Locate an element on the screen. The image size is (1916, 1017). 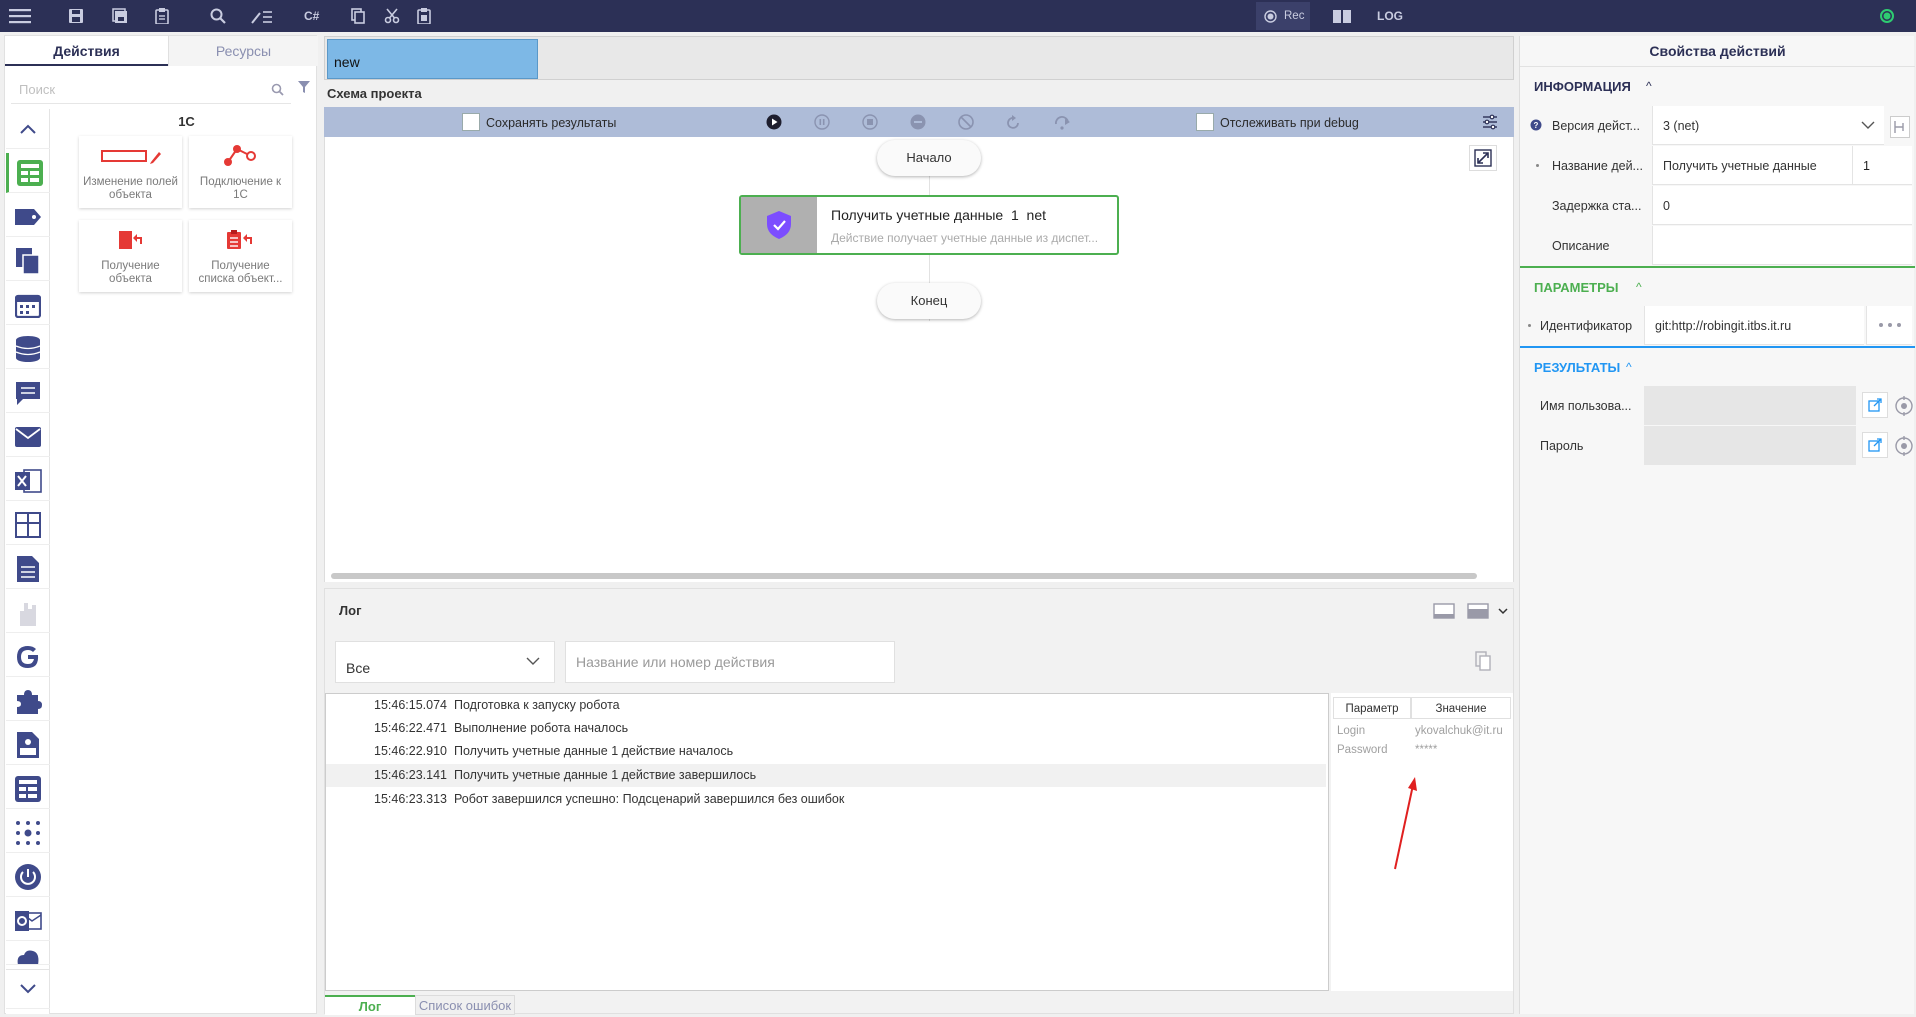
disable-icon is located at coordinates (966, 122).